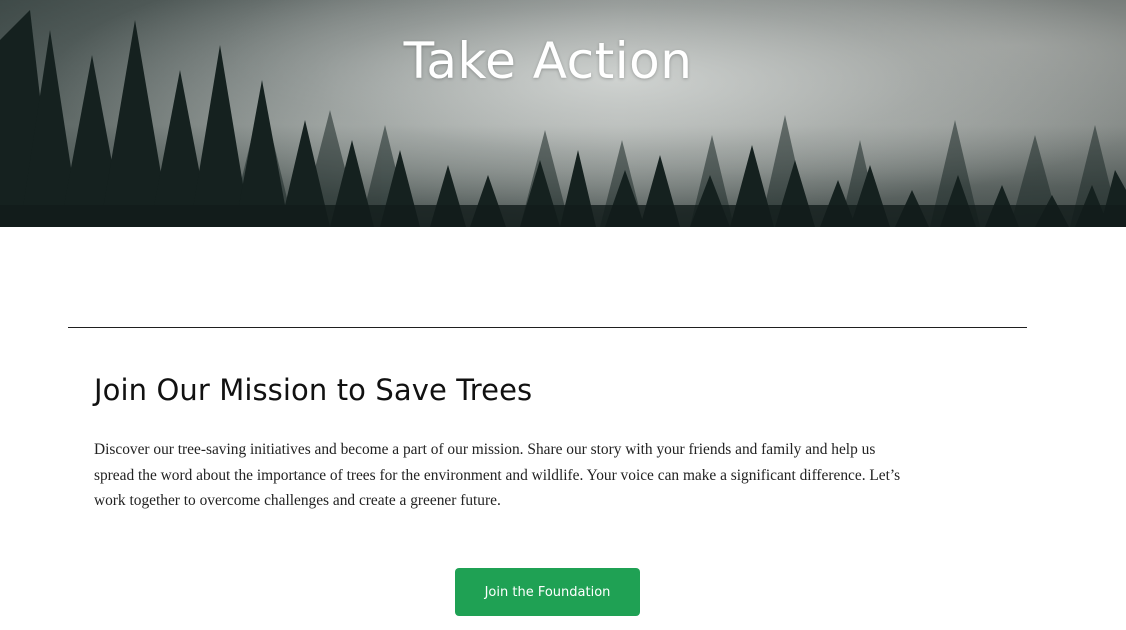 The height and width of the screenshot is (630, 1126). Describe the element at coordinates (547, 327) in the screenshot. I see `section-divider` at that location.